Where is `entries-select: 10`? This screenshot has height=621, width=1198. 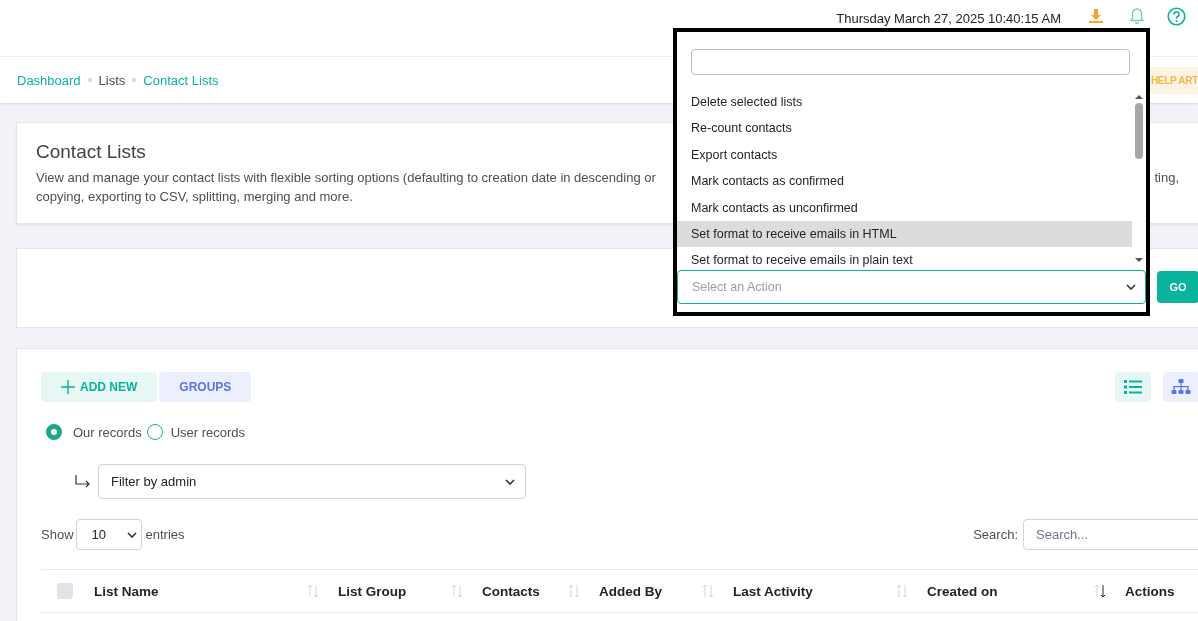
entries-select: 10 is located at coordinates (108, 534).